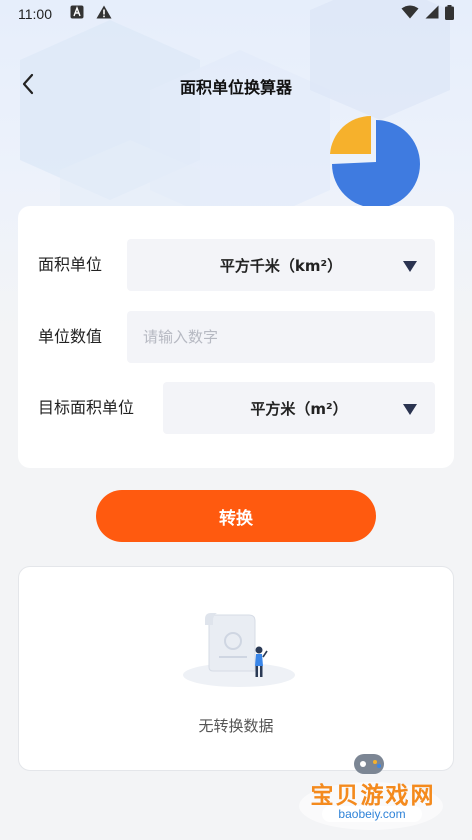  What do you see at coordinates (35, 14) in the screenshot?
I see `status-time: 11:00` at bounding box center [35, 14].